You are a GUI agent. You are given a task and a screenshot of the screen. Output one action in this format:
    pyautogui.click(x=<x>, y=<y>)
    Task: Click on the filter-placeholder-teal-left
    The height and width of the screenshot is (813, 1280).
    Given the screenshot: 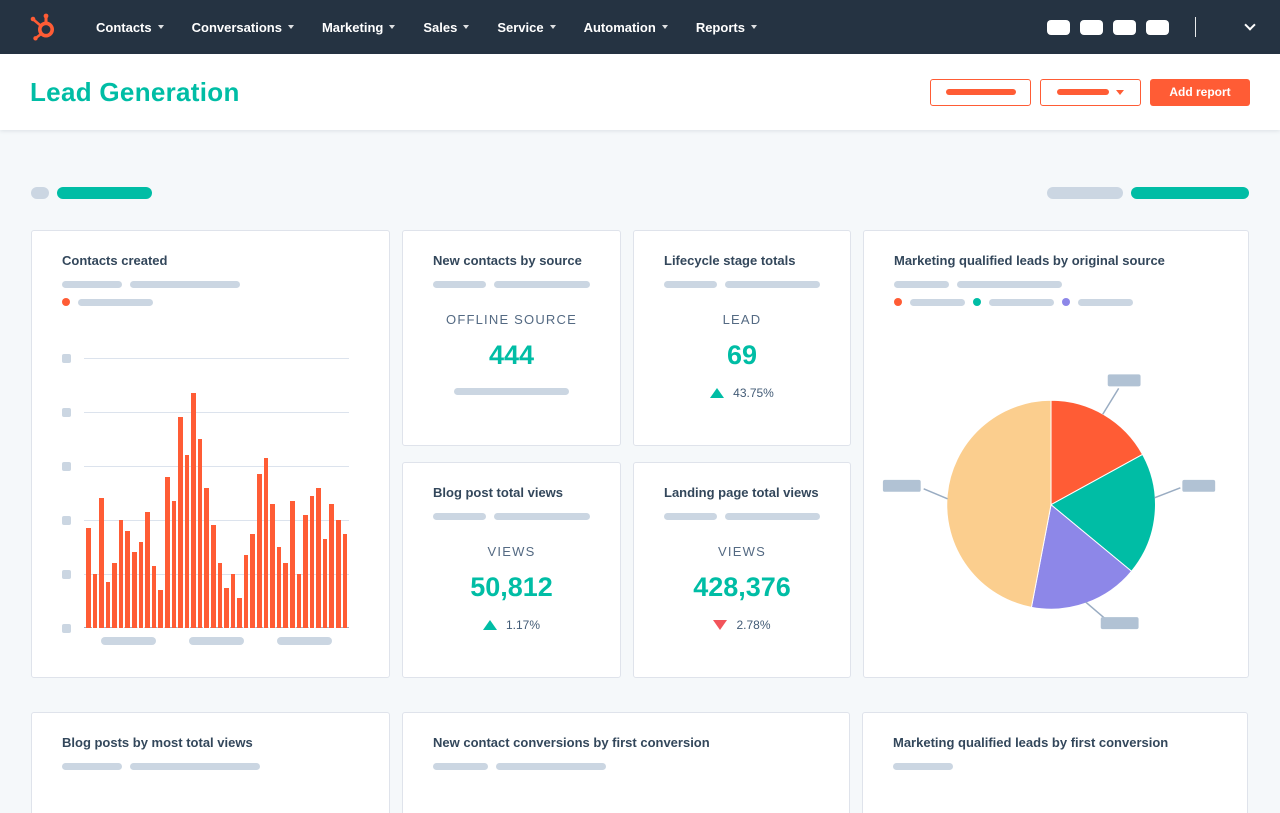 What is the action you would take?
    pyautogui.click(x=104, y=193)
    